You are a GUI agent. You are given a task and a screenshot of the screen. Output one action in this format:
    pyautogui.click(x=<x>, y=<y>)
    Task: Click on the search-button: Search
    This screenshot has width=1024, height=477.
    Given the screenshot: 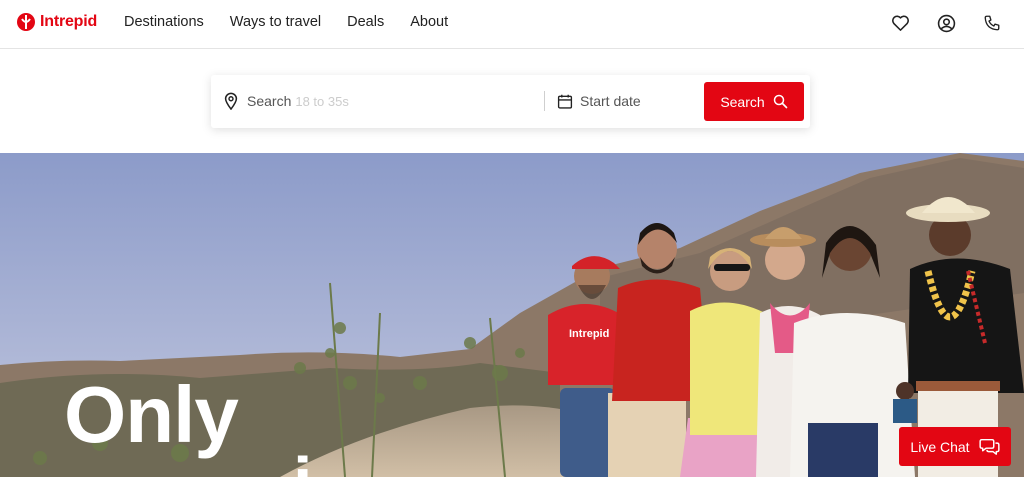 What is the action you would take?
    pyautogui.click(x=754, y=101)
    